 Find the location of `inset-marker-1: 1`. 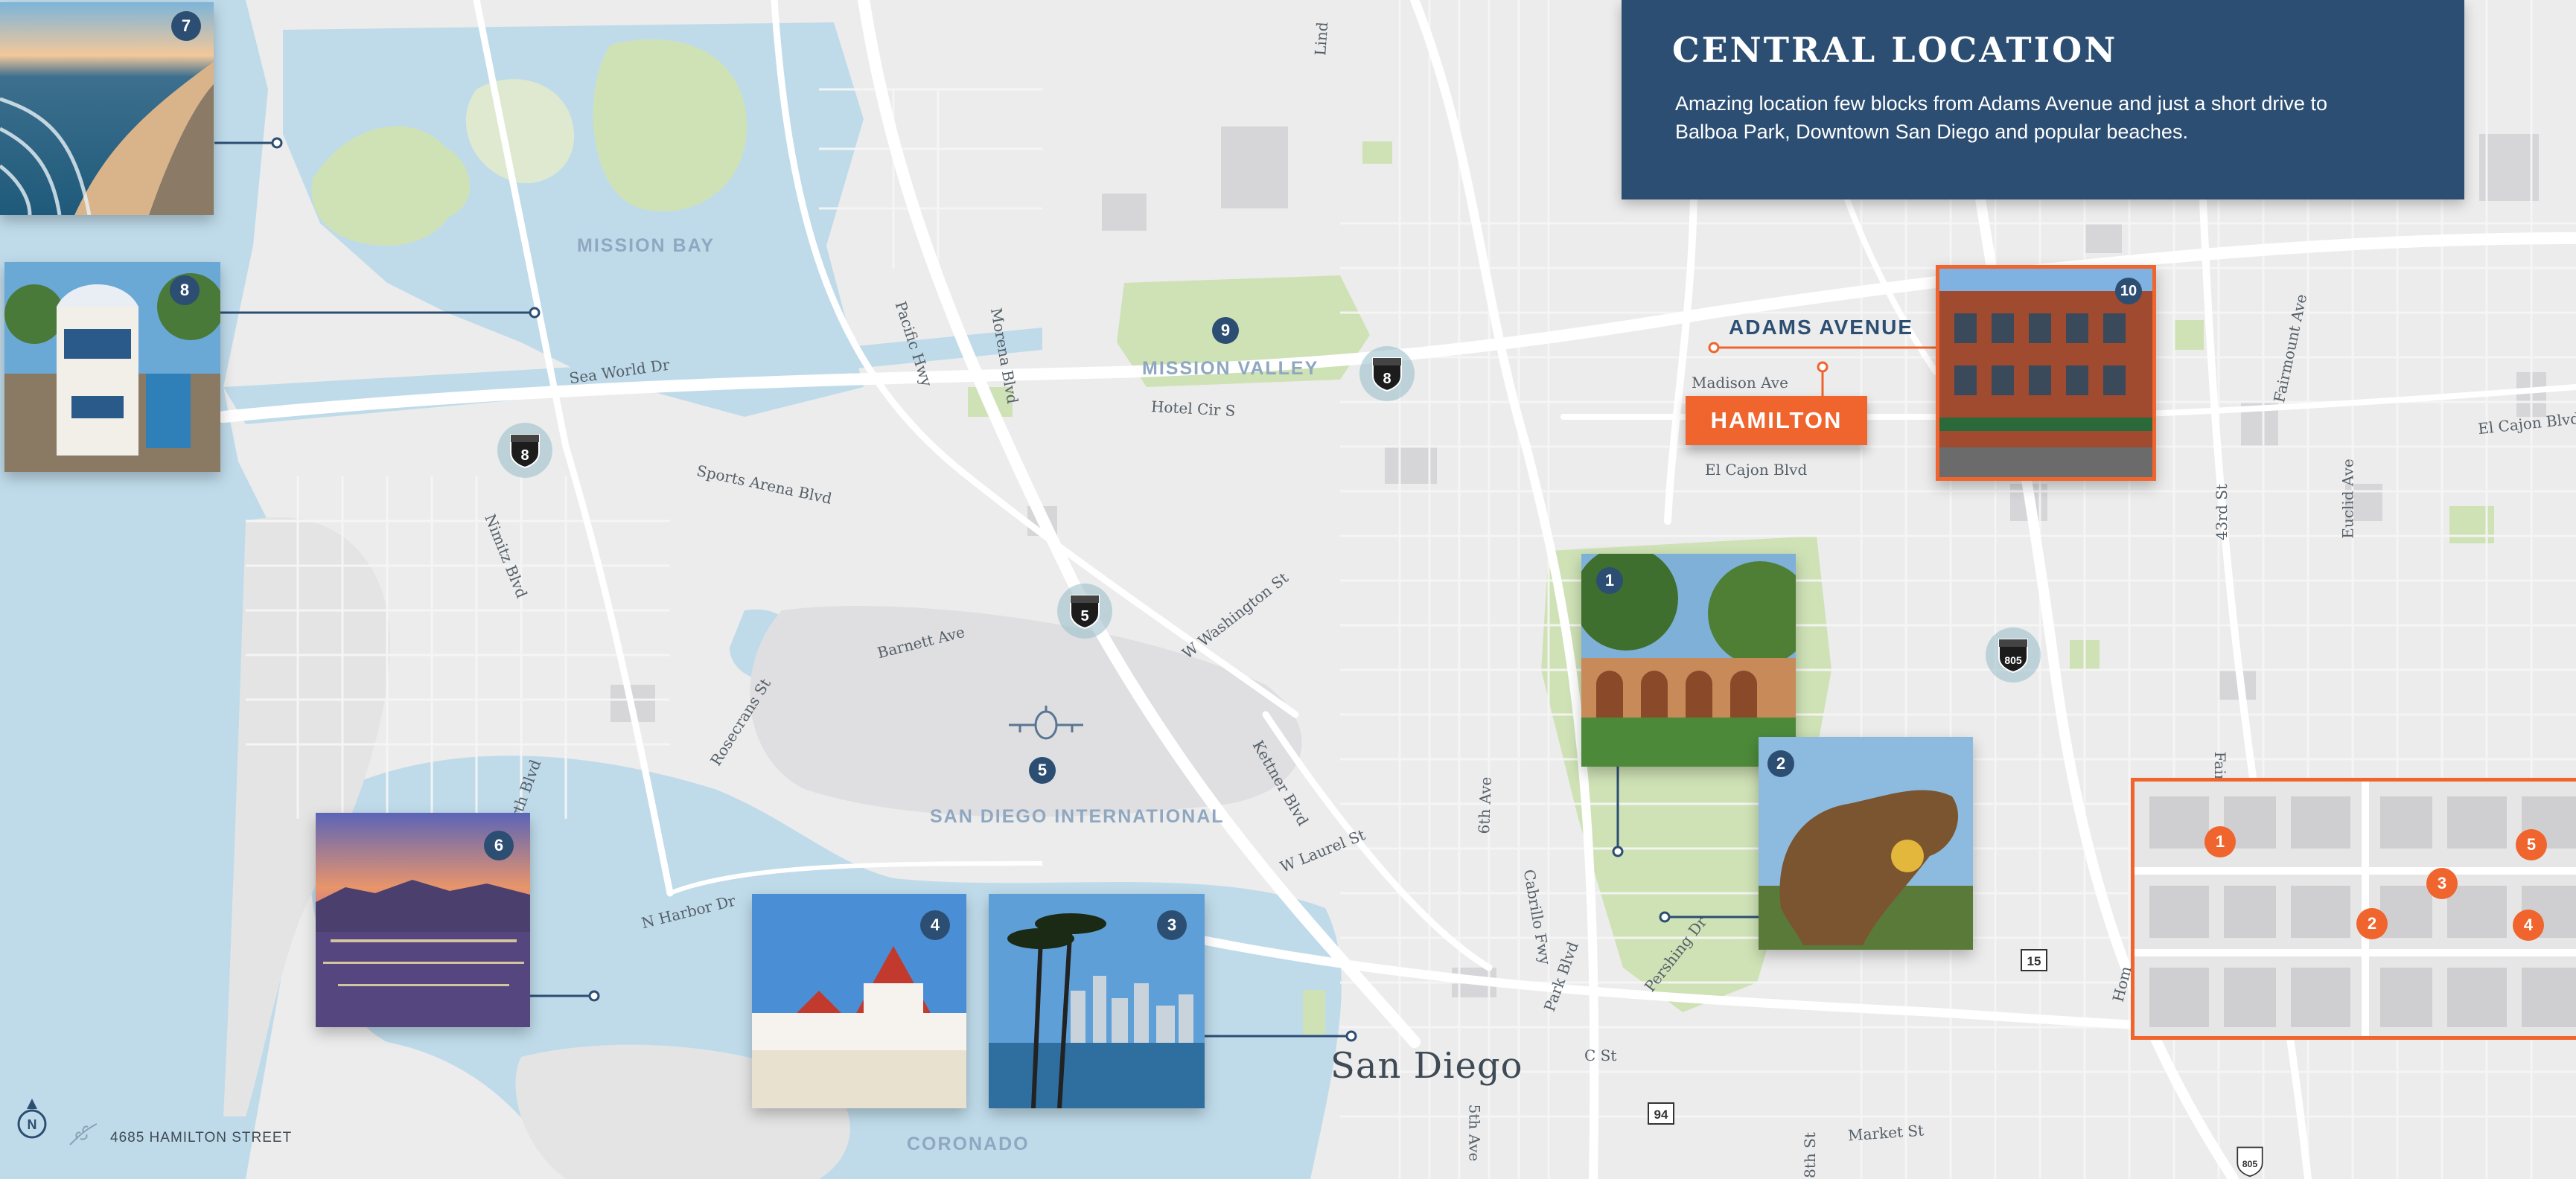

inset-marker-1: 1 is located at coordinates (2220, 841).